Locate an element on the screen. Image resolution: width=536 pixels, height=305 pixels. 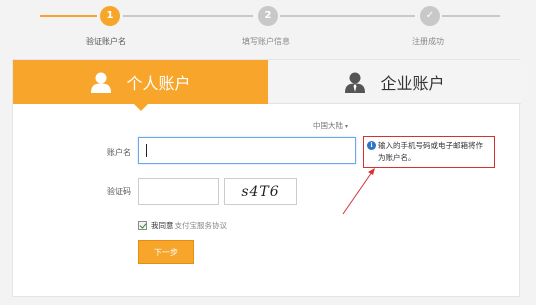
account-name-label: 账户名 is located at coordinates (119, 152).